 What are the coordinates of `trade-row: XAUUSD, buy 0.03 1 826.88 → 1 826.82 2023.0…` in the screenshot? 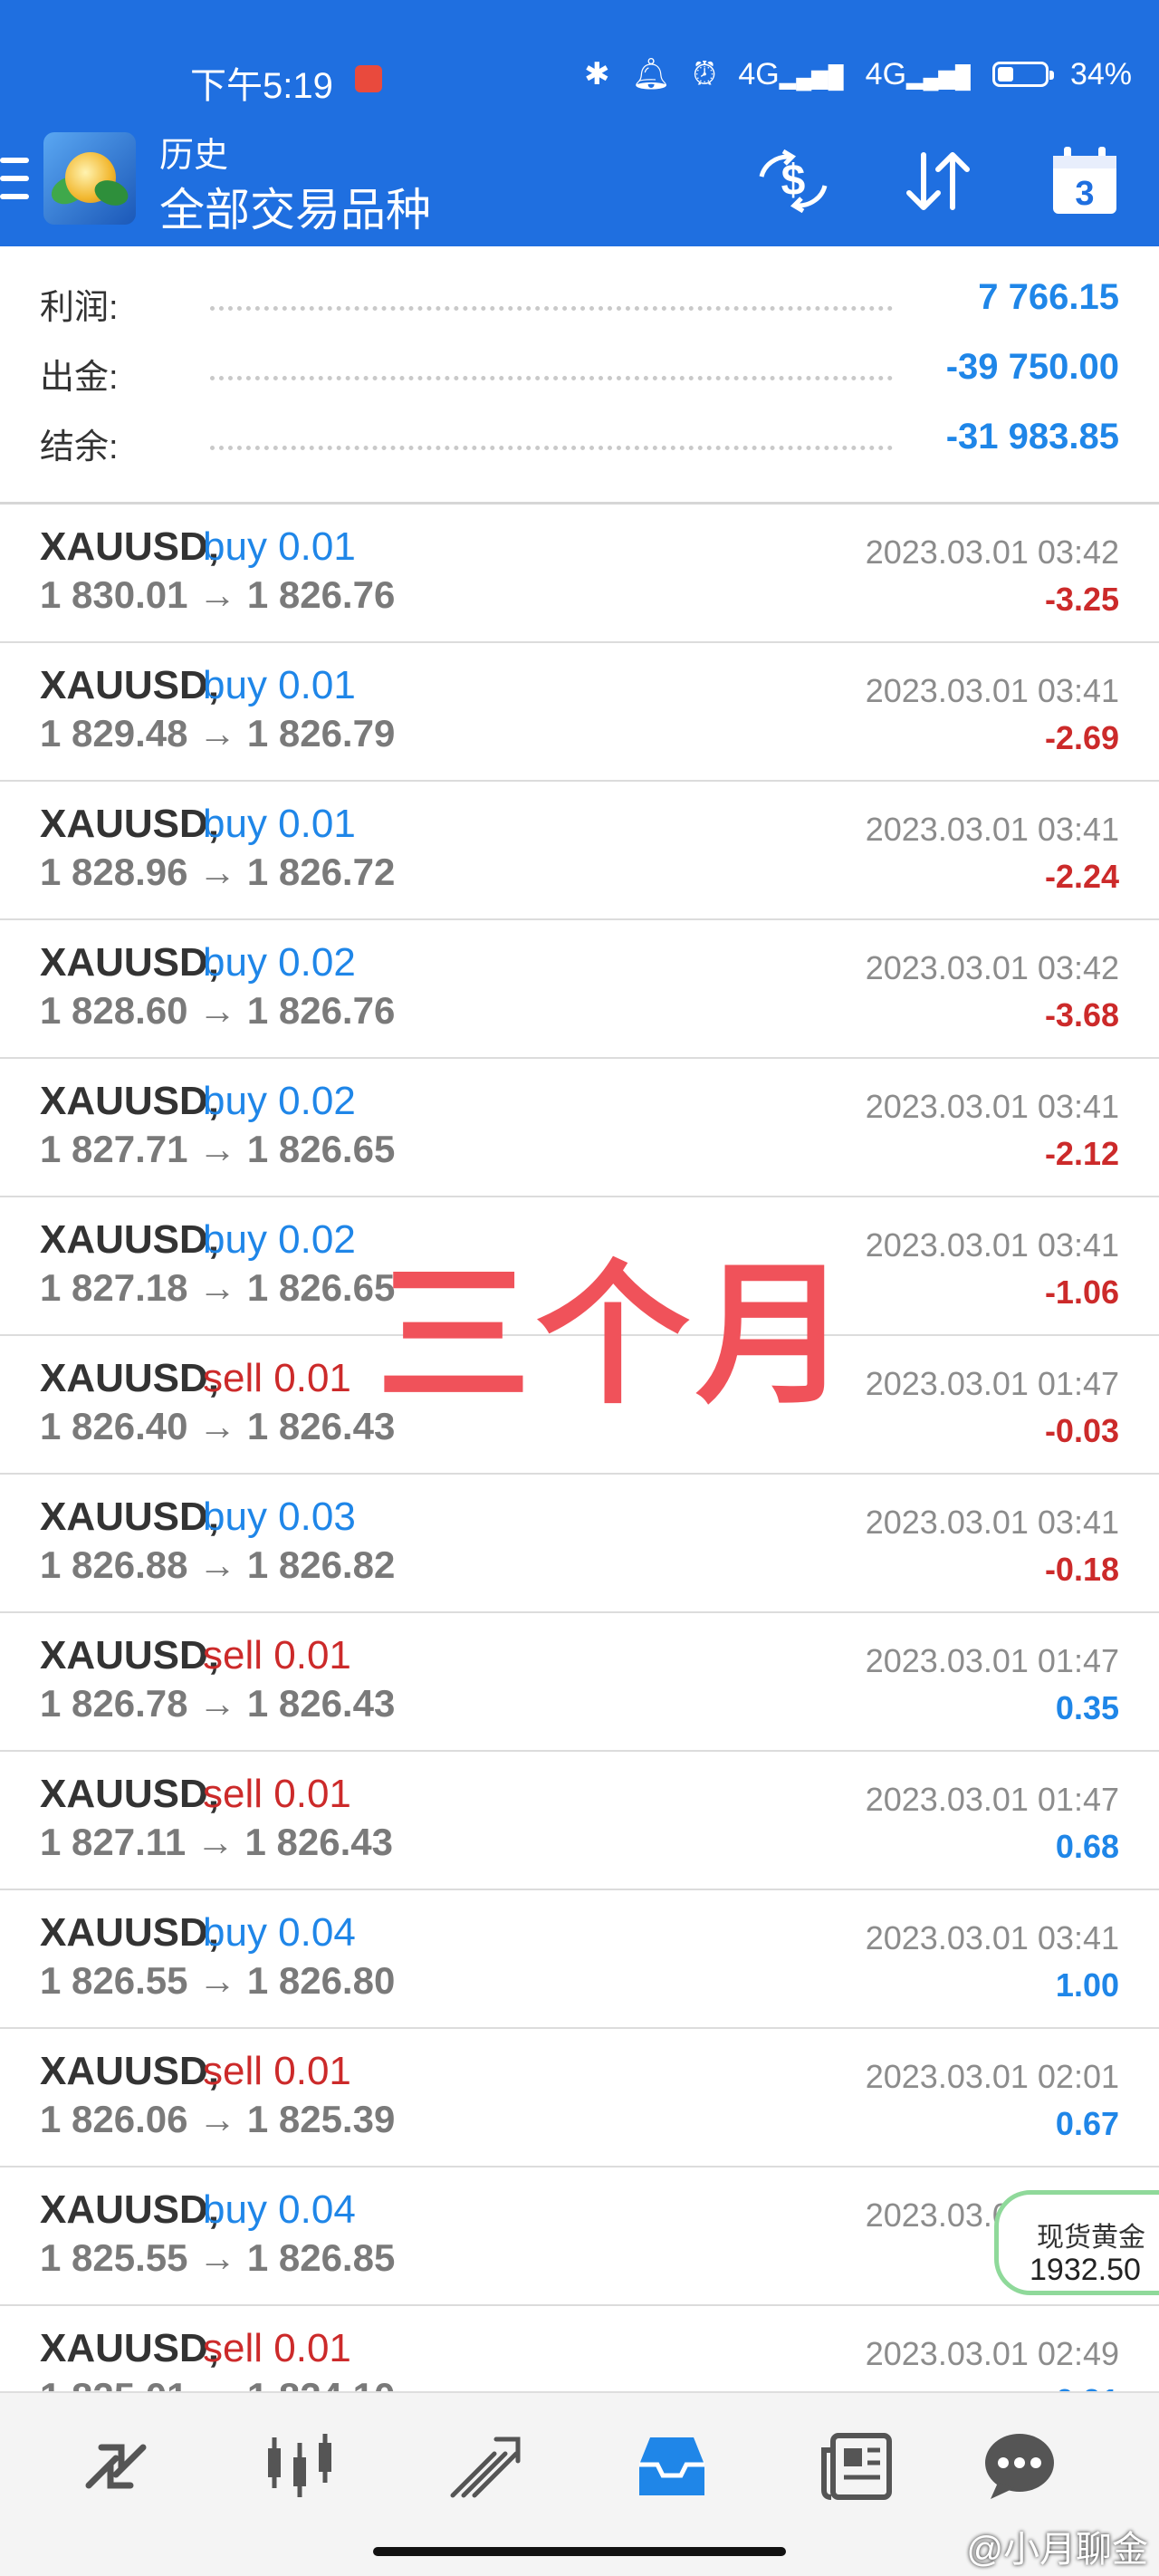 It's located at (579, 1544).